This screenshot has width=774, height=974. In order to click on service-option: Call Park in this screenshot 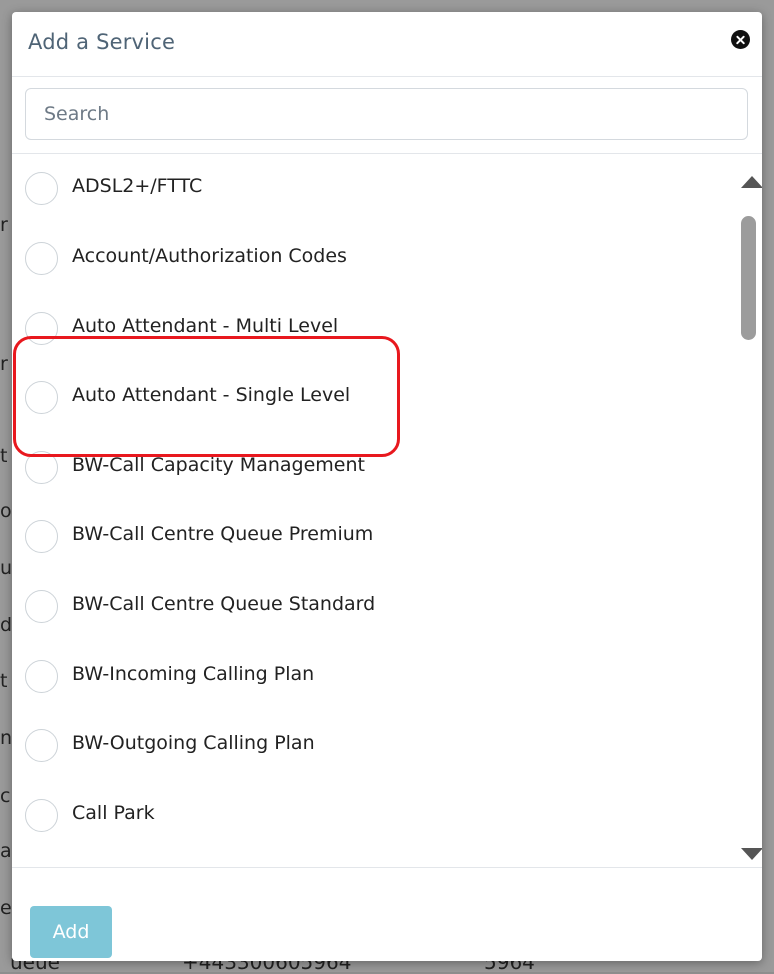, I will do `click(372, 816)`.